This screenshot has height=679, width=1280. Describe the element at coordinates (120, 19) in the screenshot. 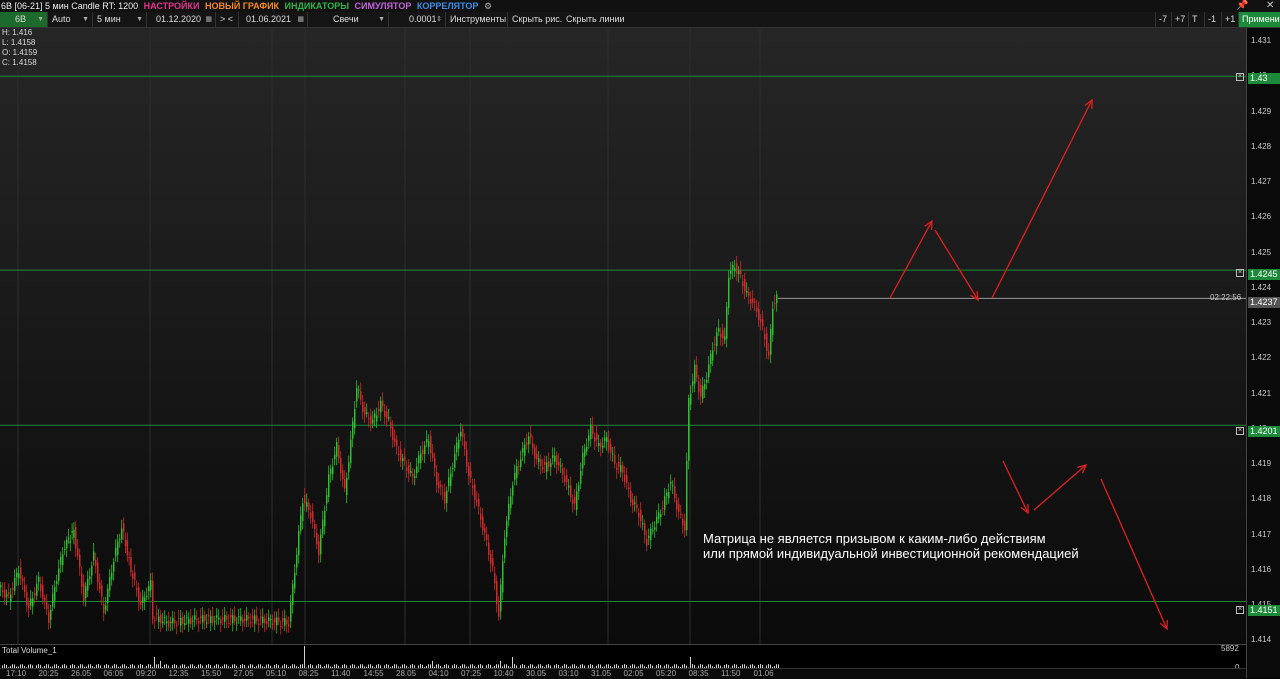

I see `timeframe-select: 5 мин ▼` at that location.